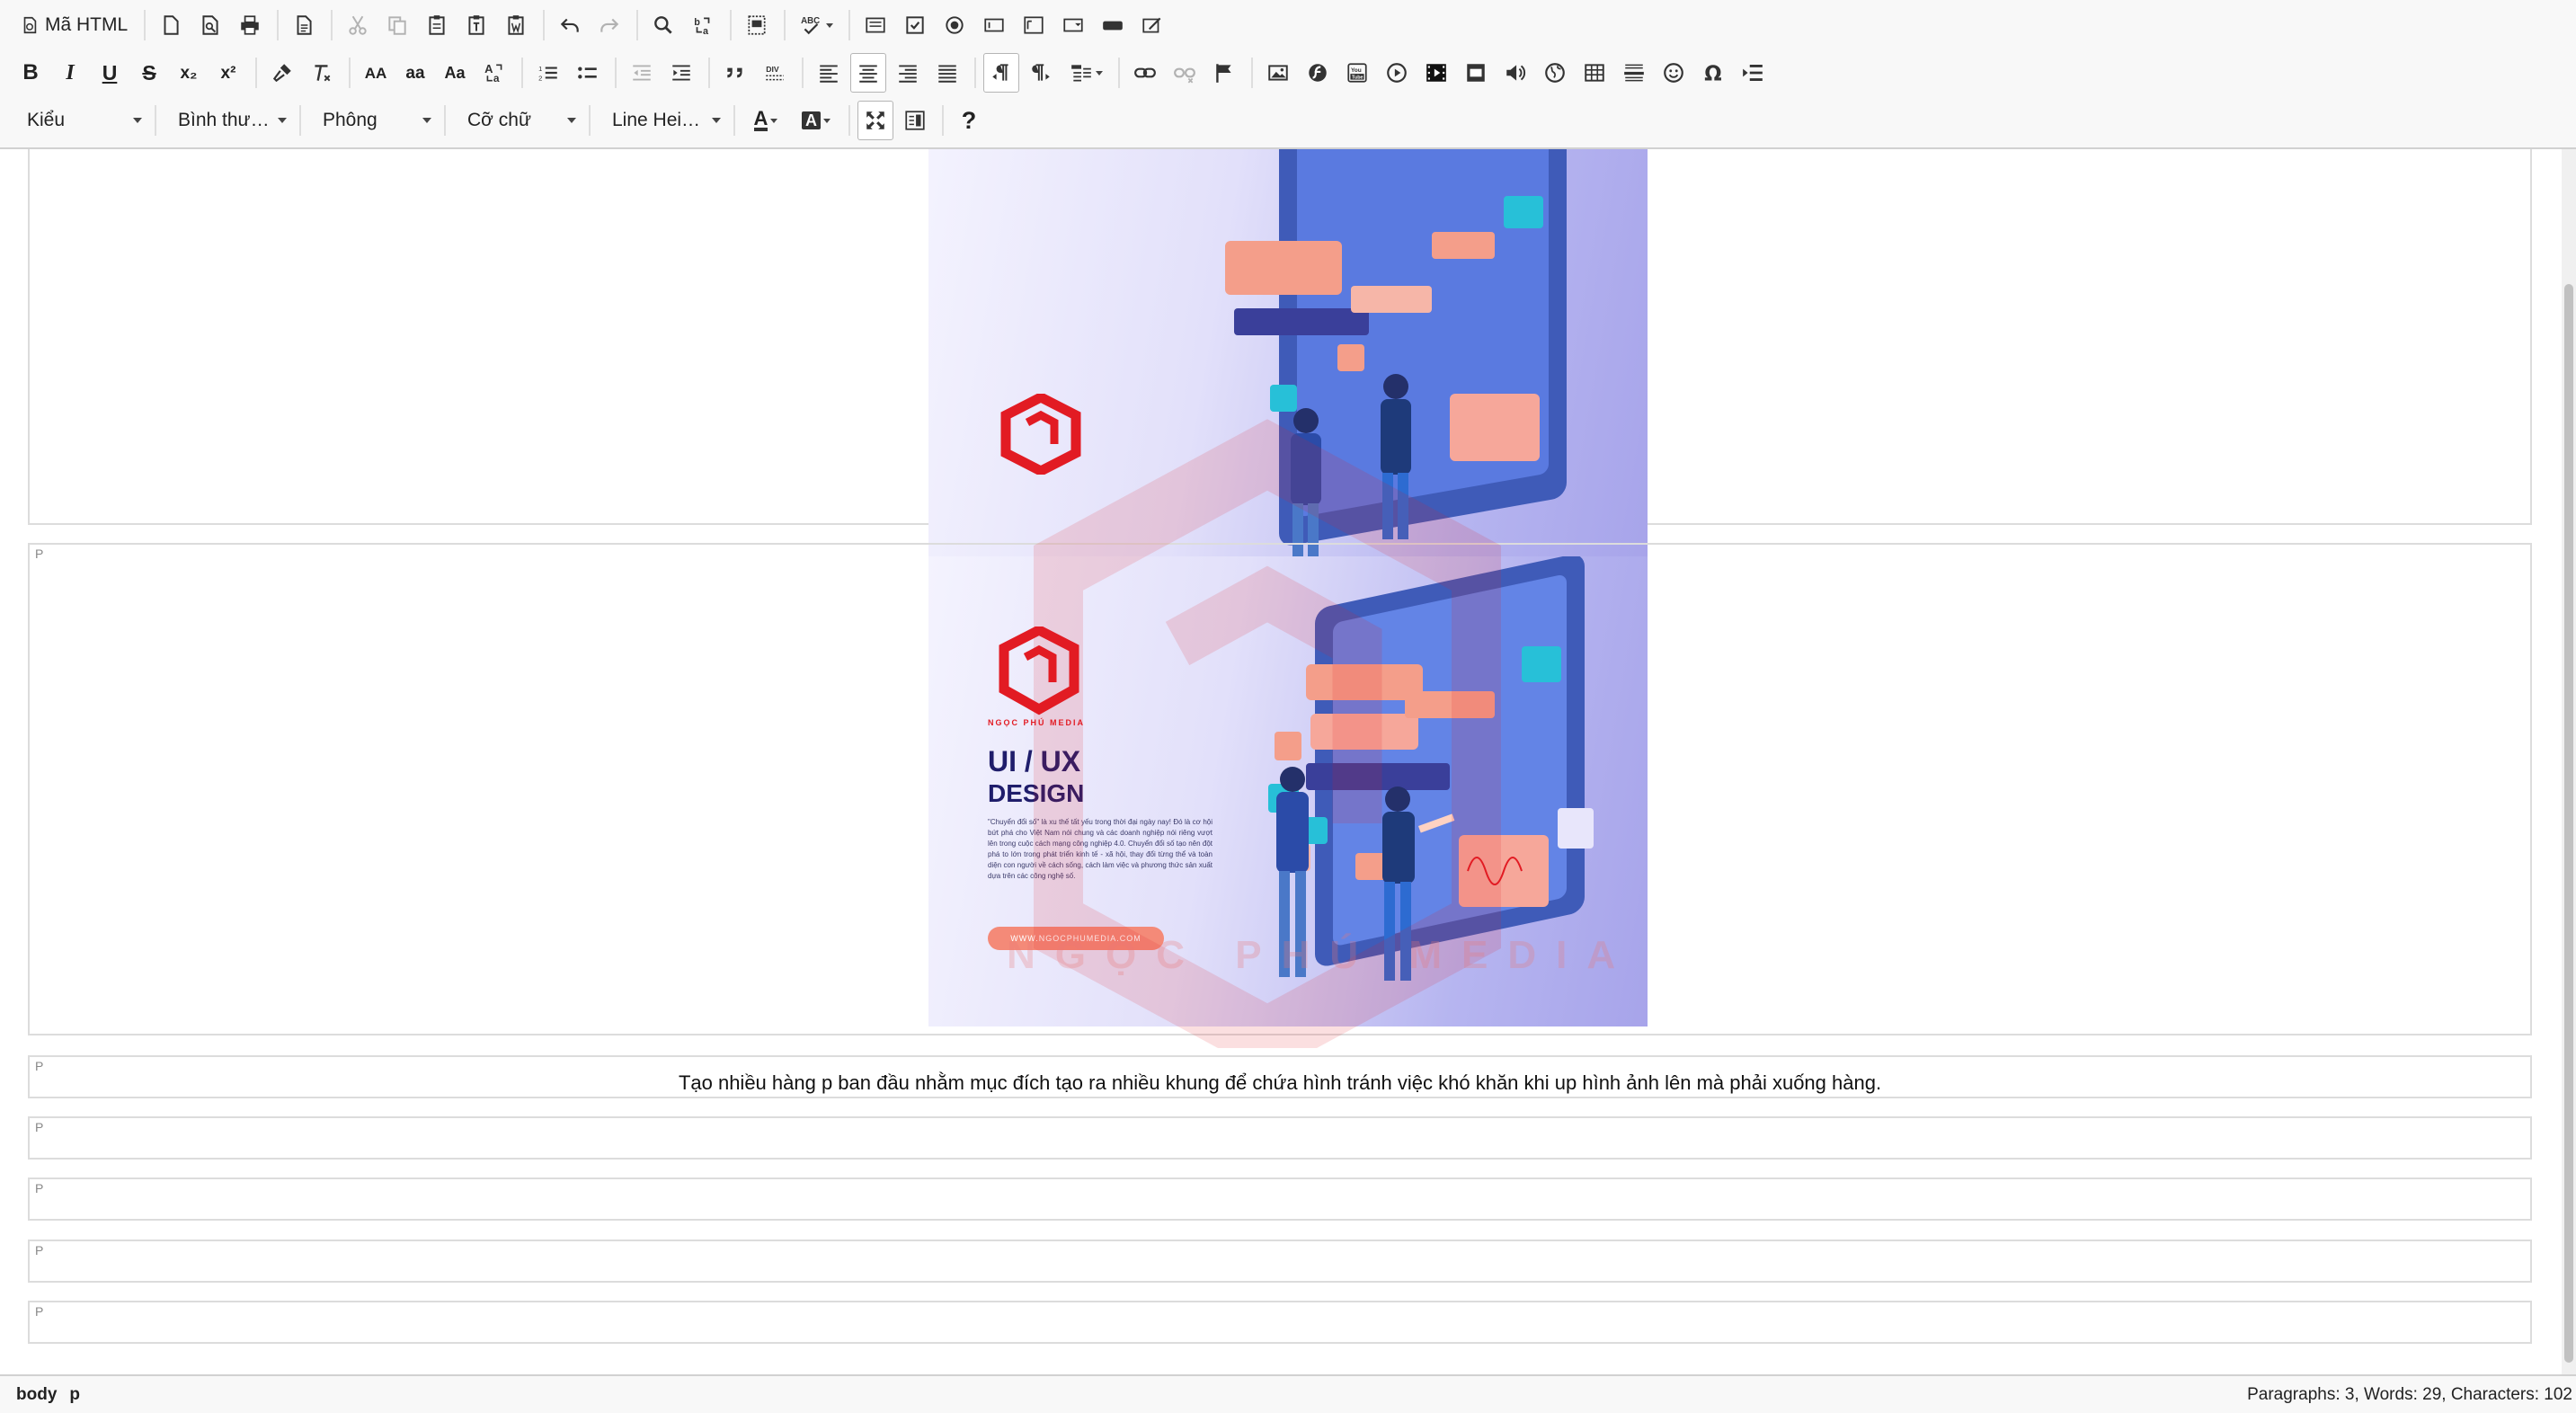 The image size is (2576, 1413). I want to click on textarea-button, so click(1034, 25).